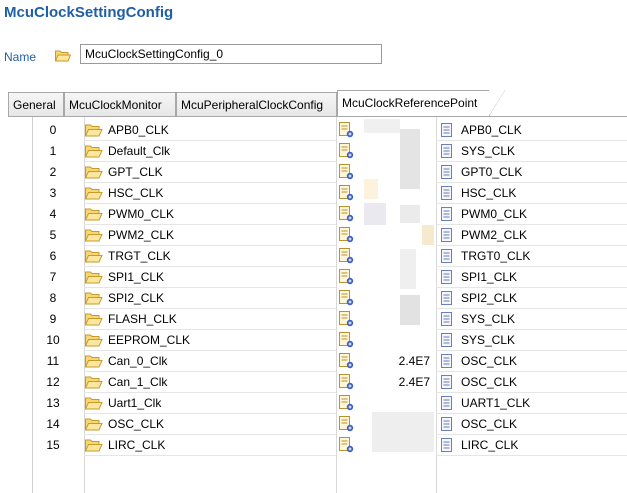  Describe the element at coordinates (494, 214) in the screenshot. I see `reference-clock: PWM0_CLK` at that location.